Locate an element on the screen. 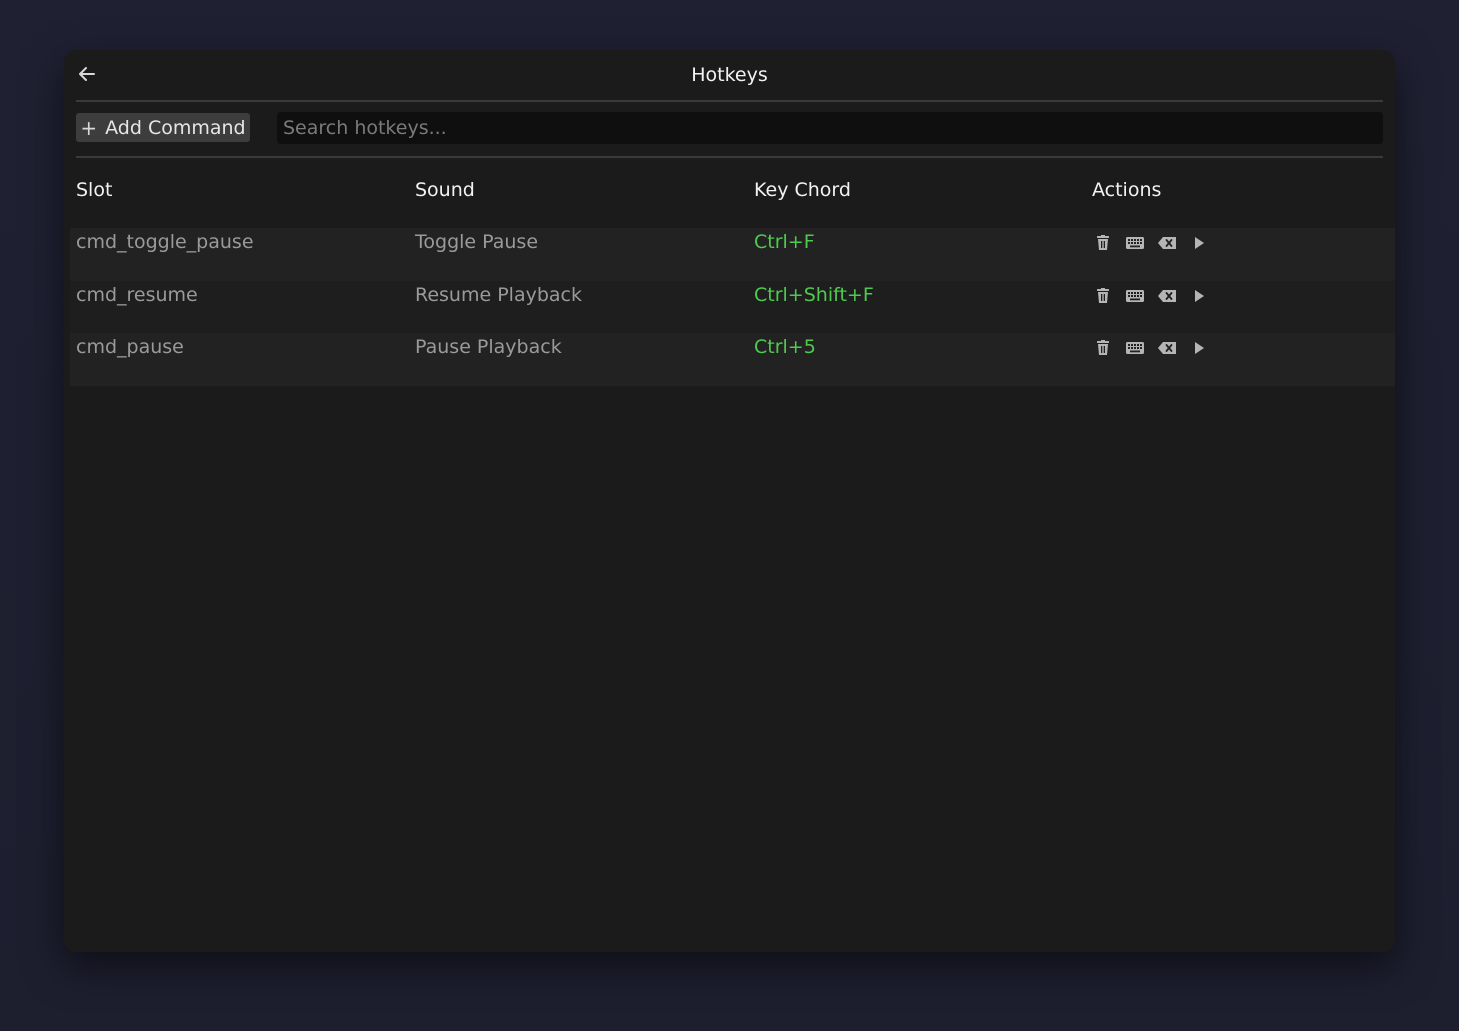  page-title: Hotkeys is located at coordinates (729, 75).